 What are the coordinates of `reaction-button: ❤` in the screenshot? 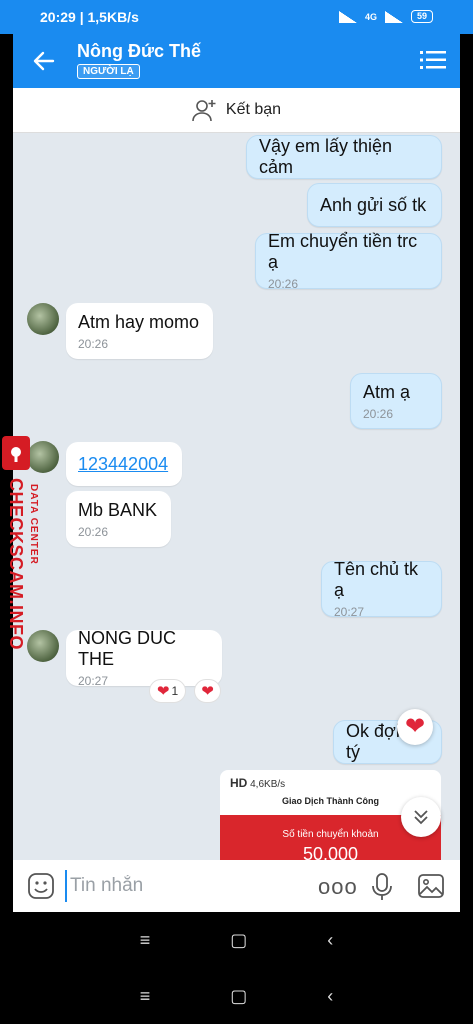 It's located at (415, 727).